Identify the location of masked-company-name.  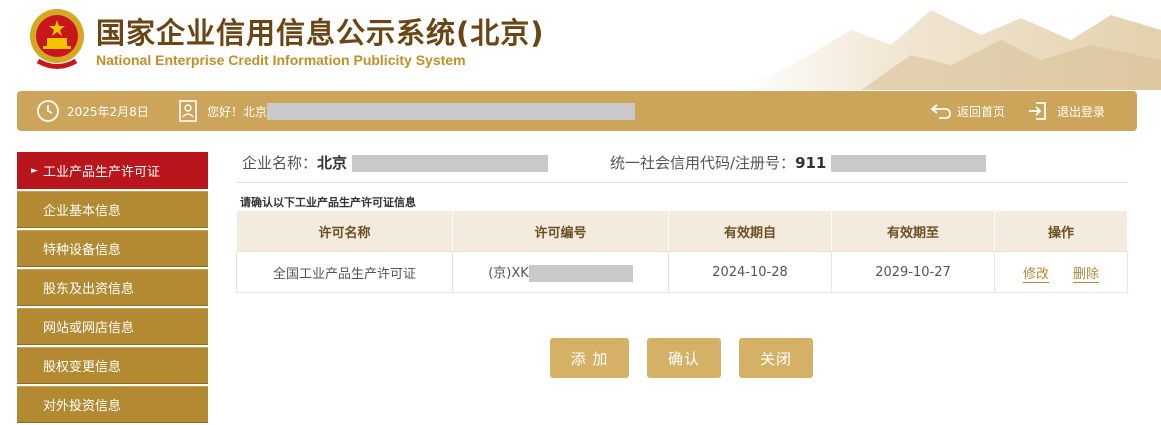
(449, 163).